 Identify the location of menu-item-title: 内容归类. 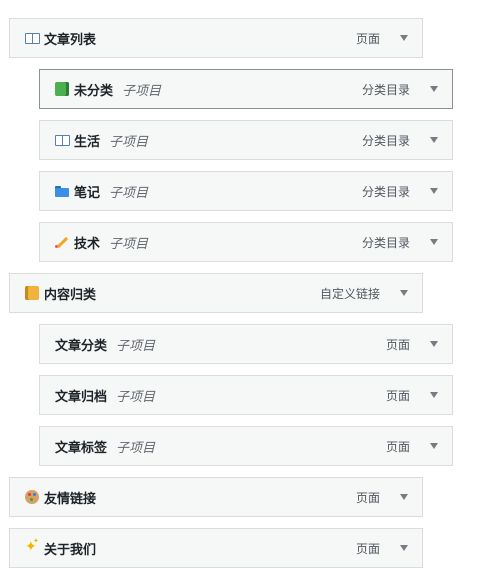
(70, 294).